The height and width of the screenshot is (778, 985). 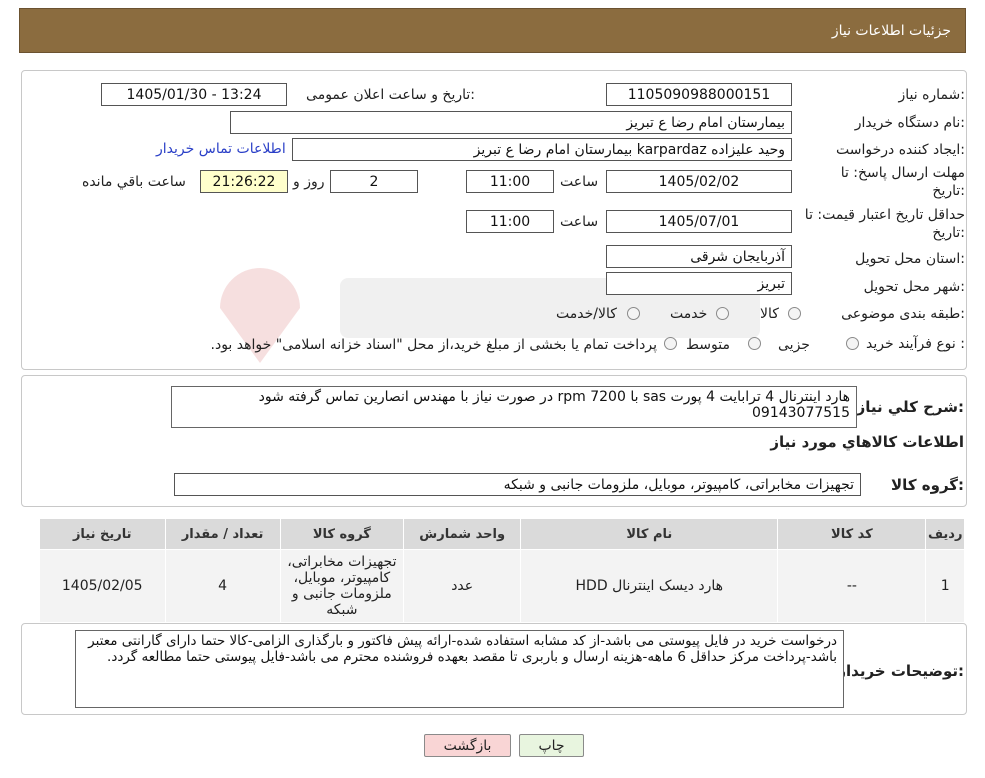 I want to click on cell-unit: عدد, so click(x=462, y=586).